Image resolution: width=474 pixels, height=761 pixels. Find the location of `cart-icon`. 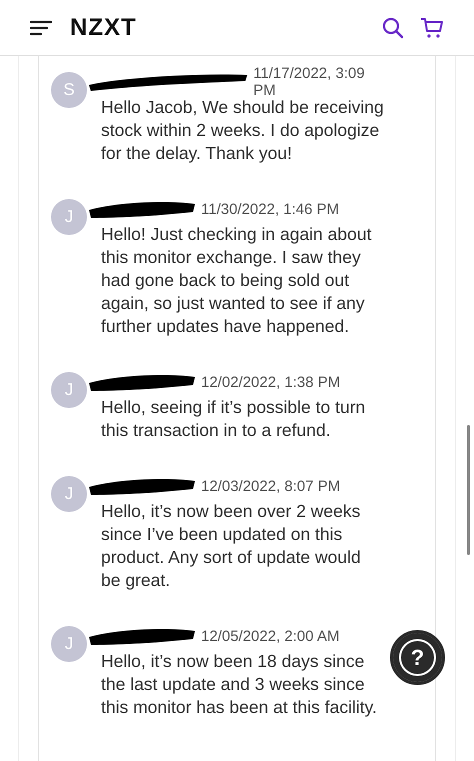

cart-icon is located at coordinates (432, 28).